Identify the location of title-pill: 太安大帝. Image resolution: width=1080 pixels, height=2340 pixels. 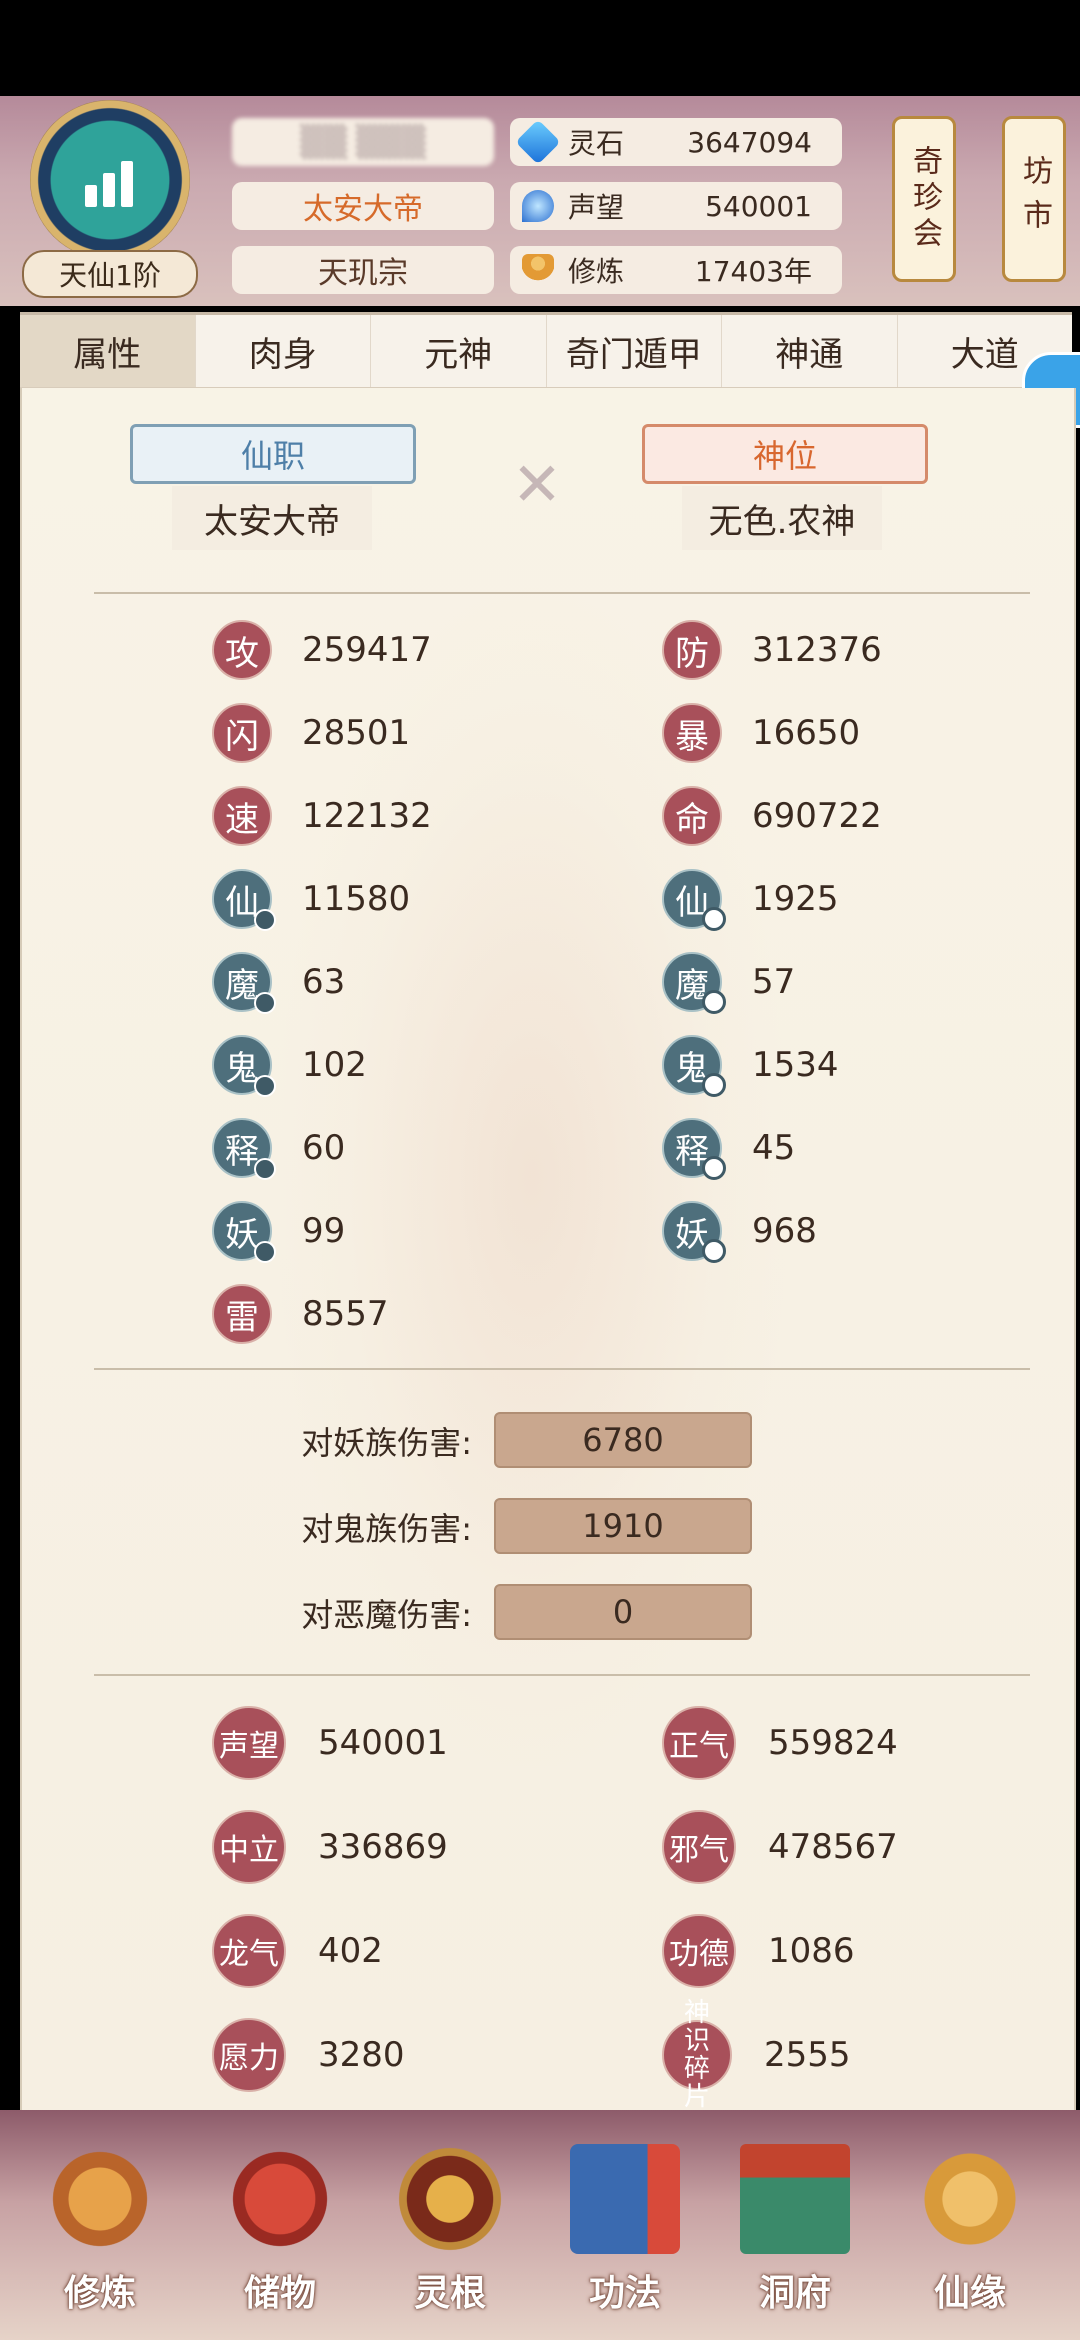
(363, 206).